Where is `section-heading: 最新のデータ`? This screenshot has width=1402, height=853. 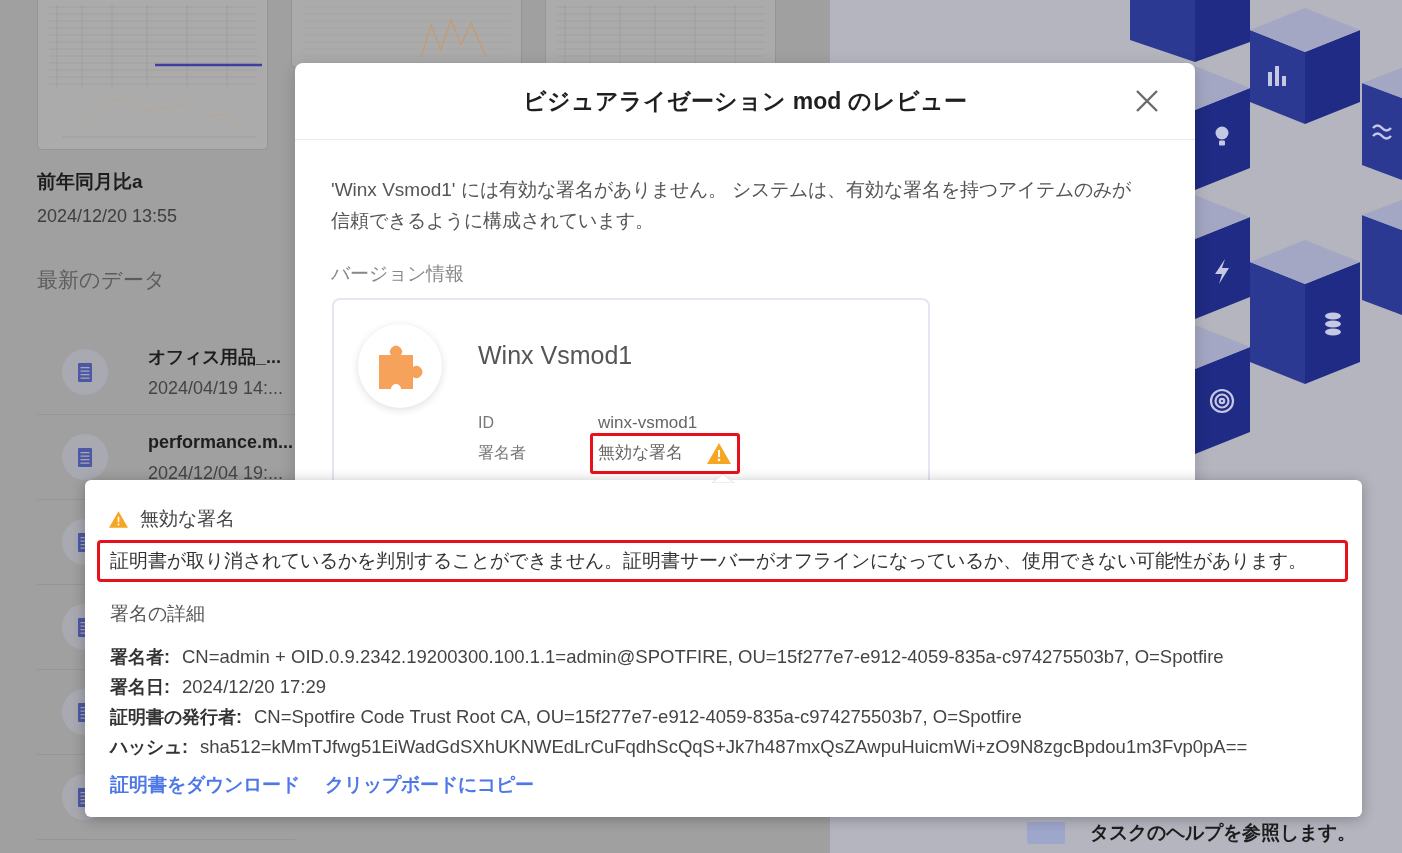 section-heading: 最新のデータ is located at coordinates (101, 280).